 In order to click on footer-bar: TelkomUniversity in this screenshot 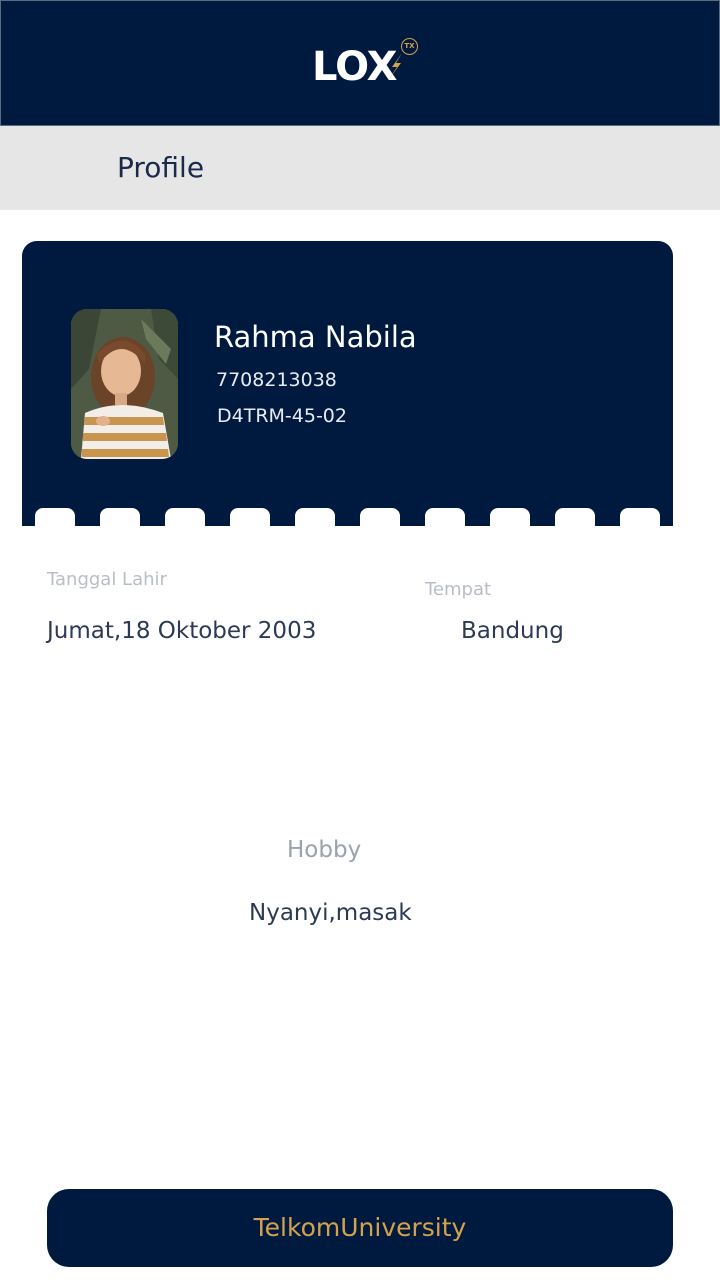, I will do `click(360, 1228)`.